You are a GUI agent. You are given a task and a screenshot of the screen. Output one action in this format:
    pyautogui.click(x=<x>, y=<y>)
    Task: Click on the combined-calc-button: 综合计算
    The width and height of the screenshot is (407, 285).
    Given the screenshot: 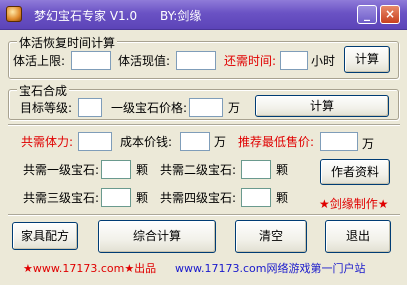 What is the action you would take?
    pyautogui.click(x=157, y=236)
    